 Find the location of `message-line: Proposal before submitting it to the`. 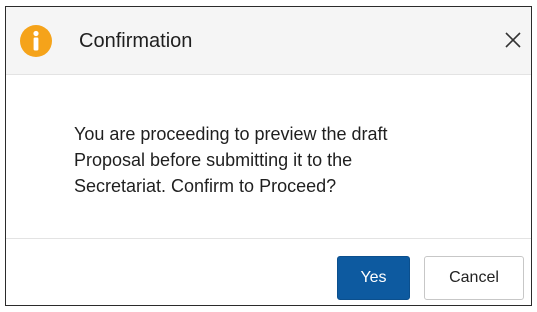

message-line: Proposal before submitting it to the is located at coordinates (213, 160).